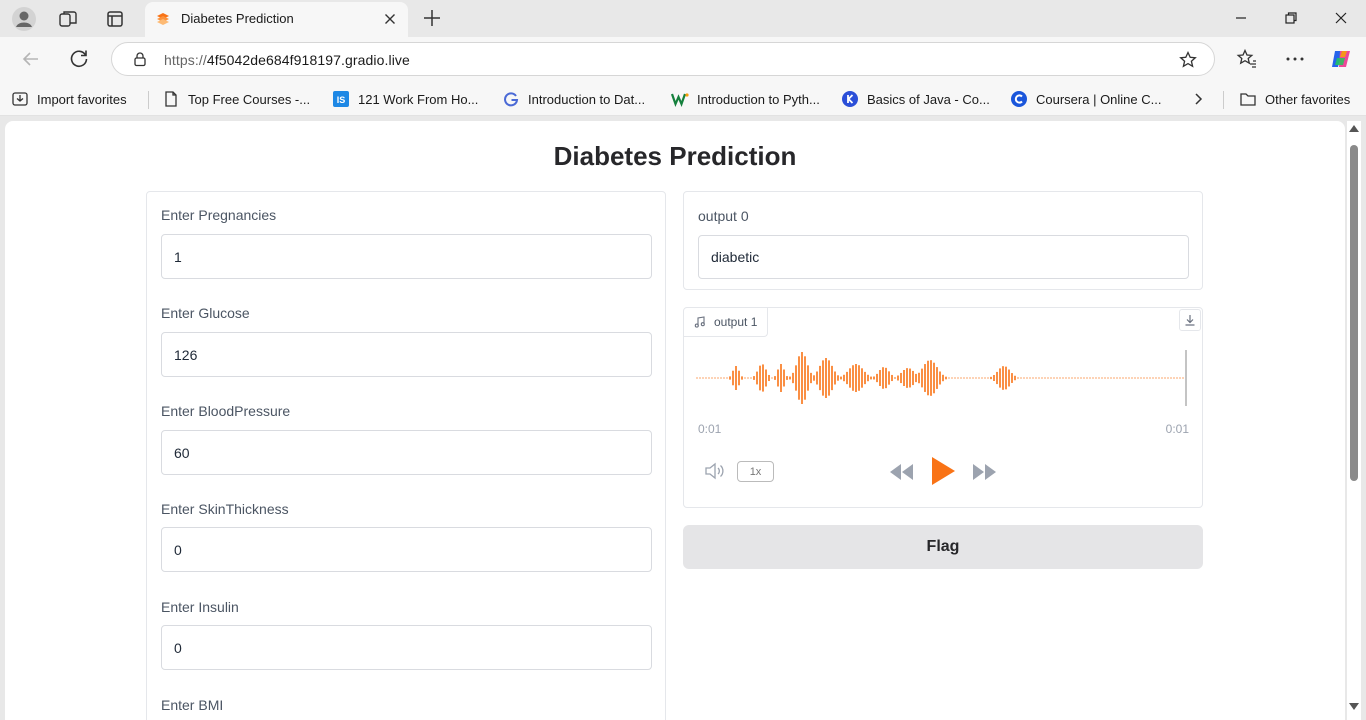  What do you see at coordinates (1354, 706) in the screenshot?
I see `scroll-down-arrow` at bounding box center [1354, 706].